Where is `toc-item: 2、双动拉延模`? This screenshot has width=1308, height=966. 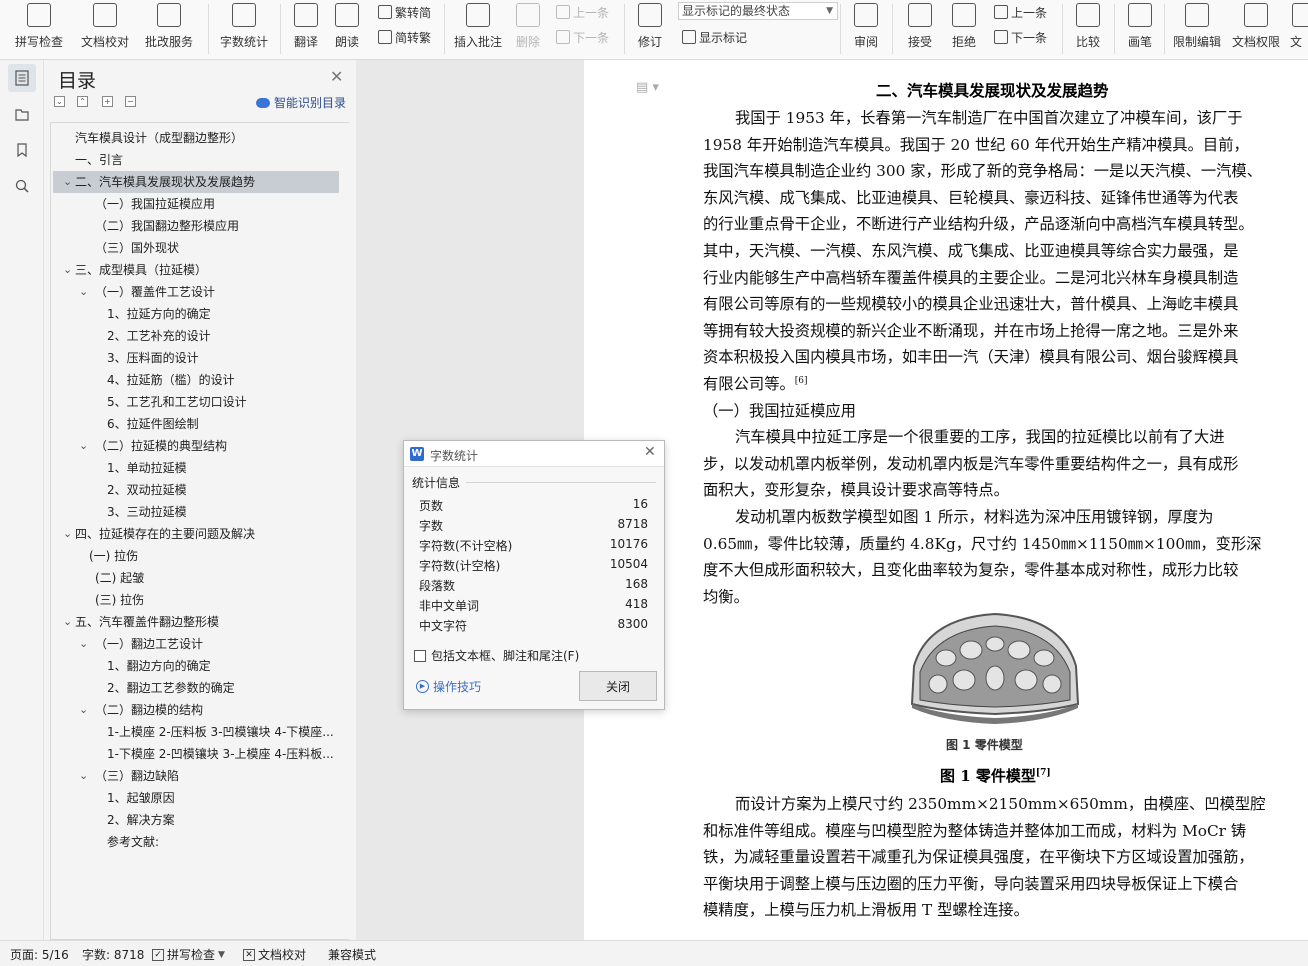
toc-item: 2、双动拉延模 is located at coordinates (222, 490).